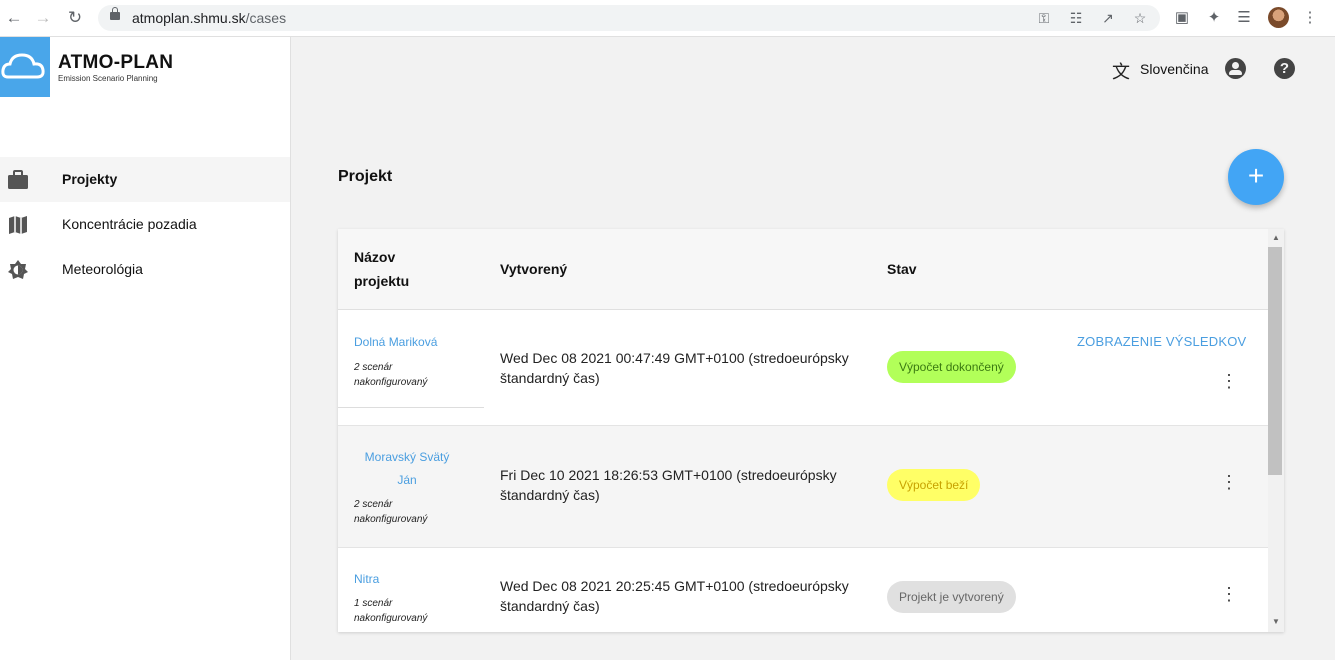 This screenshot has width=1335, height=660. Describe the element at coordinates (1214, 17) in the screenshot. I see `puzzle-icon: ✦` at that location.